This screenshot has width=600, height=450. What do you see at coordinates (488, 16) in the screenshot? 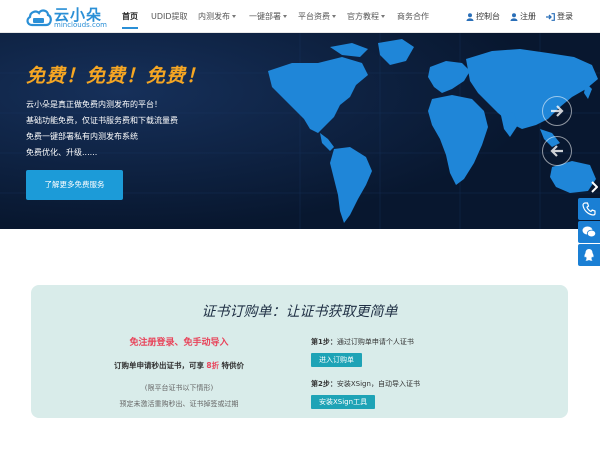
I see `console-label: 控制台` at bounding box center [488, 16].